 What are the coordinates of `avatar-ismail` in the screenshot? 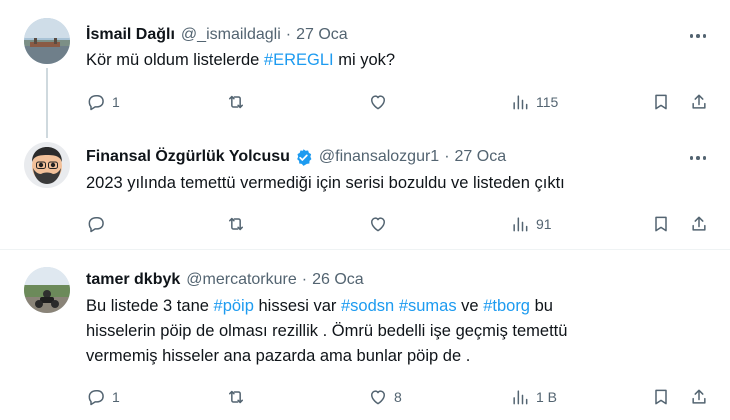 It's located at (47, 41).